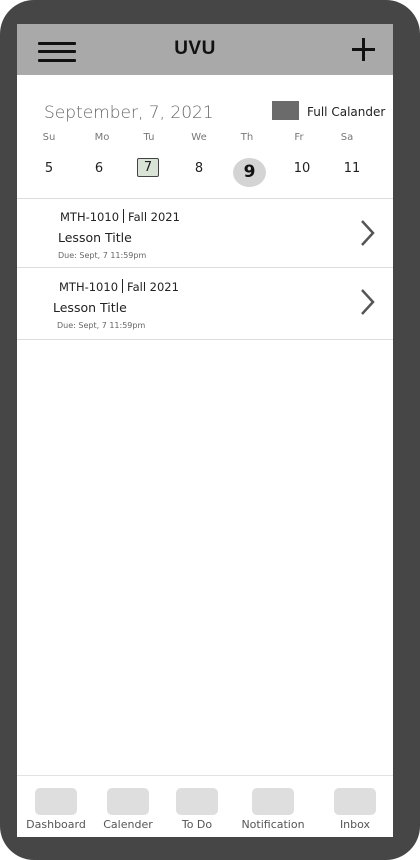 The image size is (420, 860). I want to click on today-day-9: 9, so click(249, 172).